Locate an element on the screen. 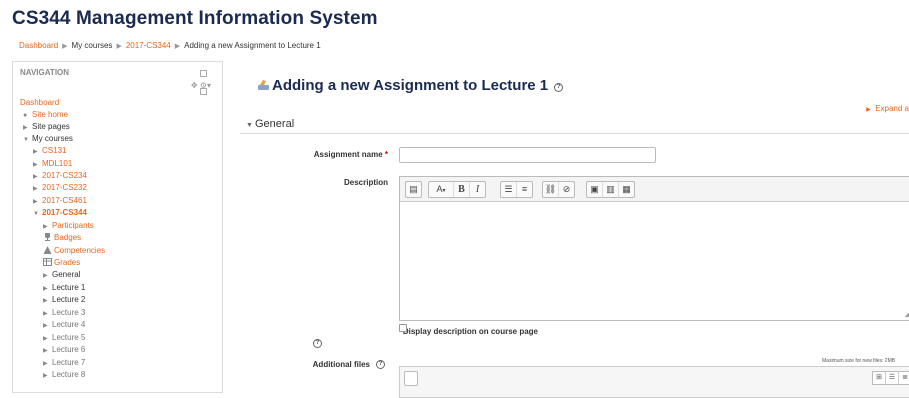  show-more-buttons-icon: ▤ is located at coordinates (413, 189).